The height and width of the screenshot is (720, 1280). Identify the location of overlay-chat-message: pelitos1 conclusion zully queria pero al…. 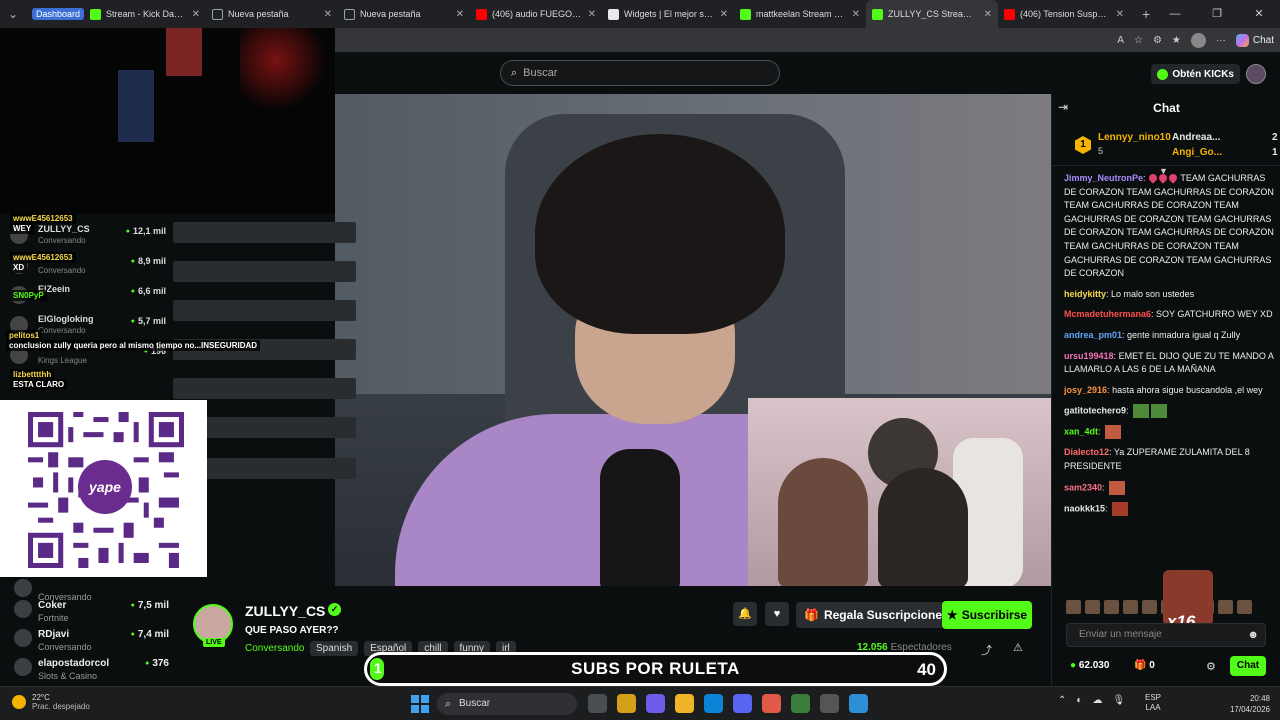
(133, 340).